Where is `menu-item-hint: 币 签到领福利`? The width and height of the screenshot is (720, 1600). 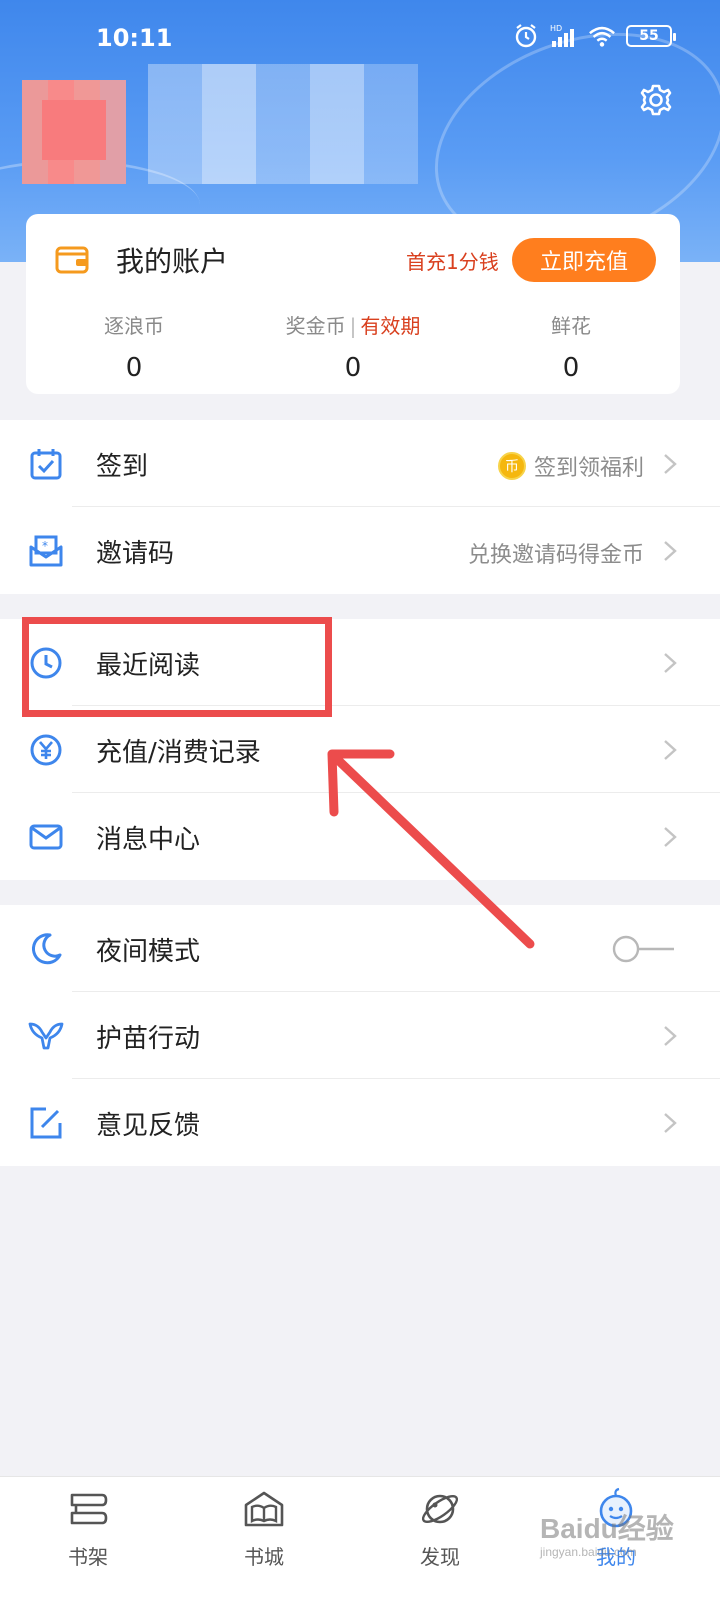
menu-item-hint: 币 签到领福利 is located at coordinates (570, 466).